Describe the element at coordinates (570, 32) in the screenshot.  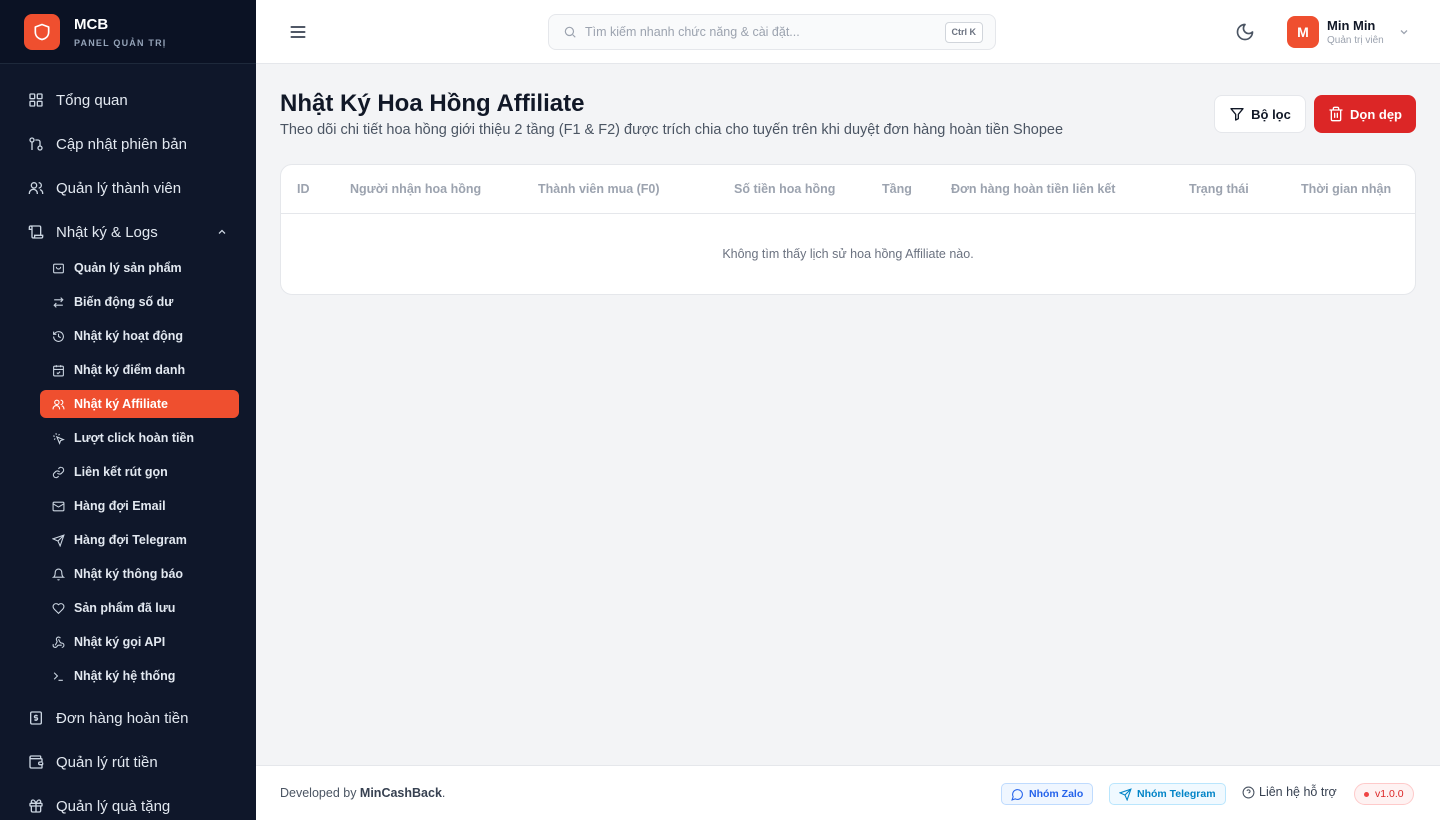
I see `search-icon` at that location.